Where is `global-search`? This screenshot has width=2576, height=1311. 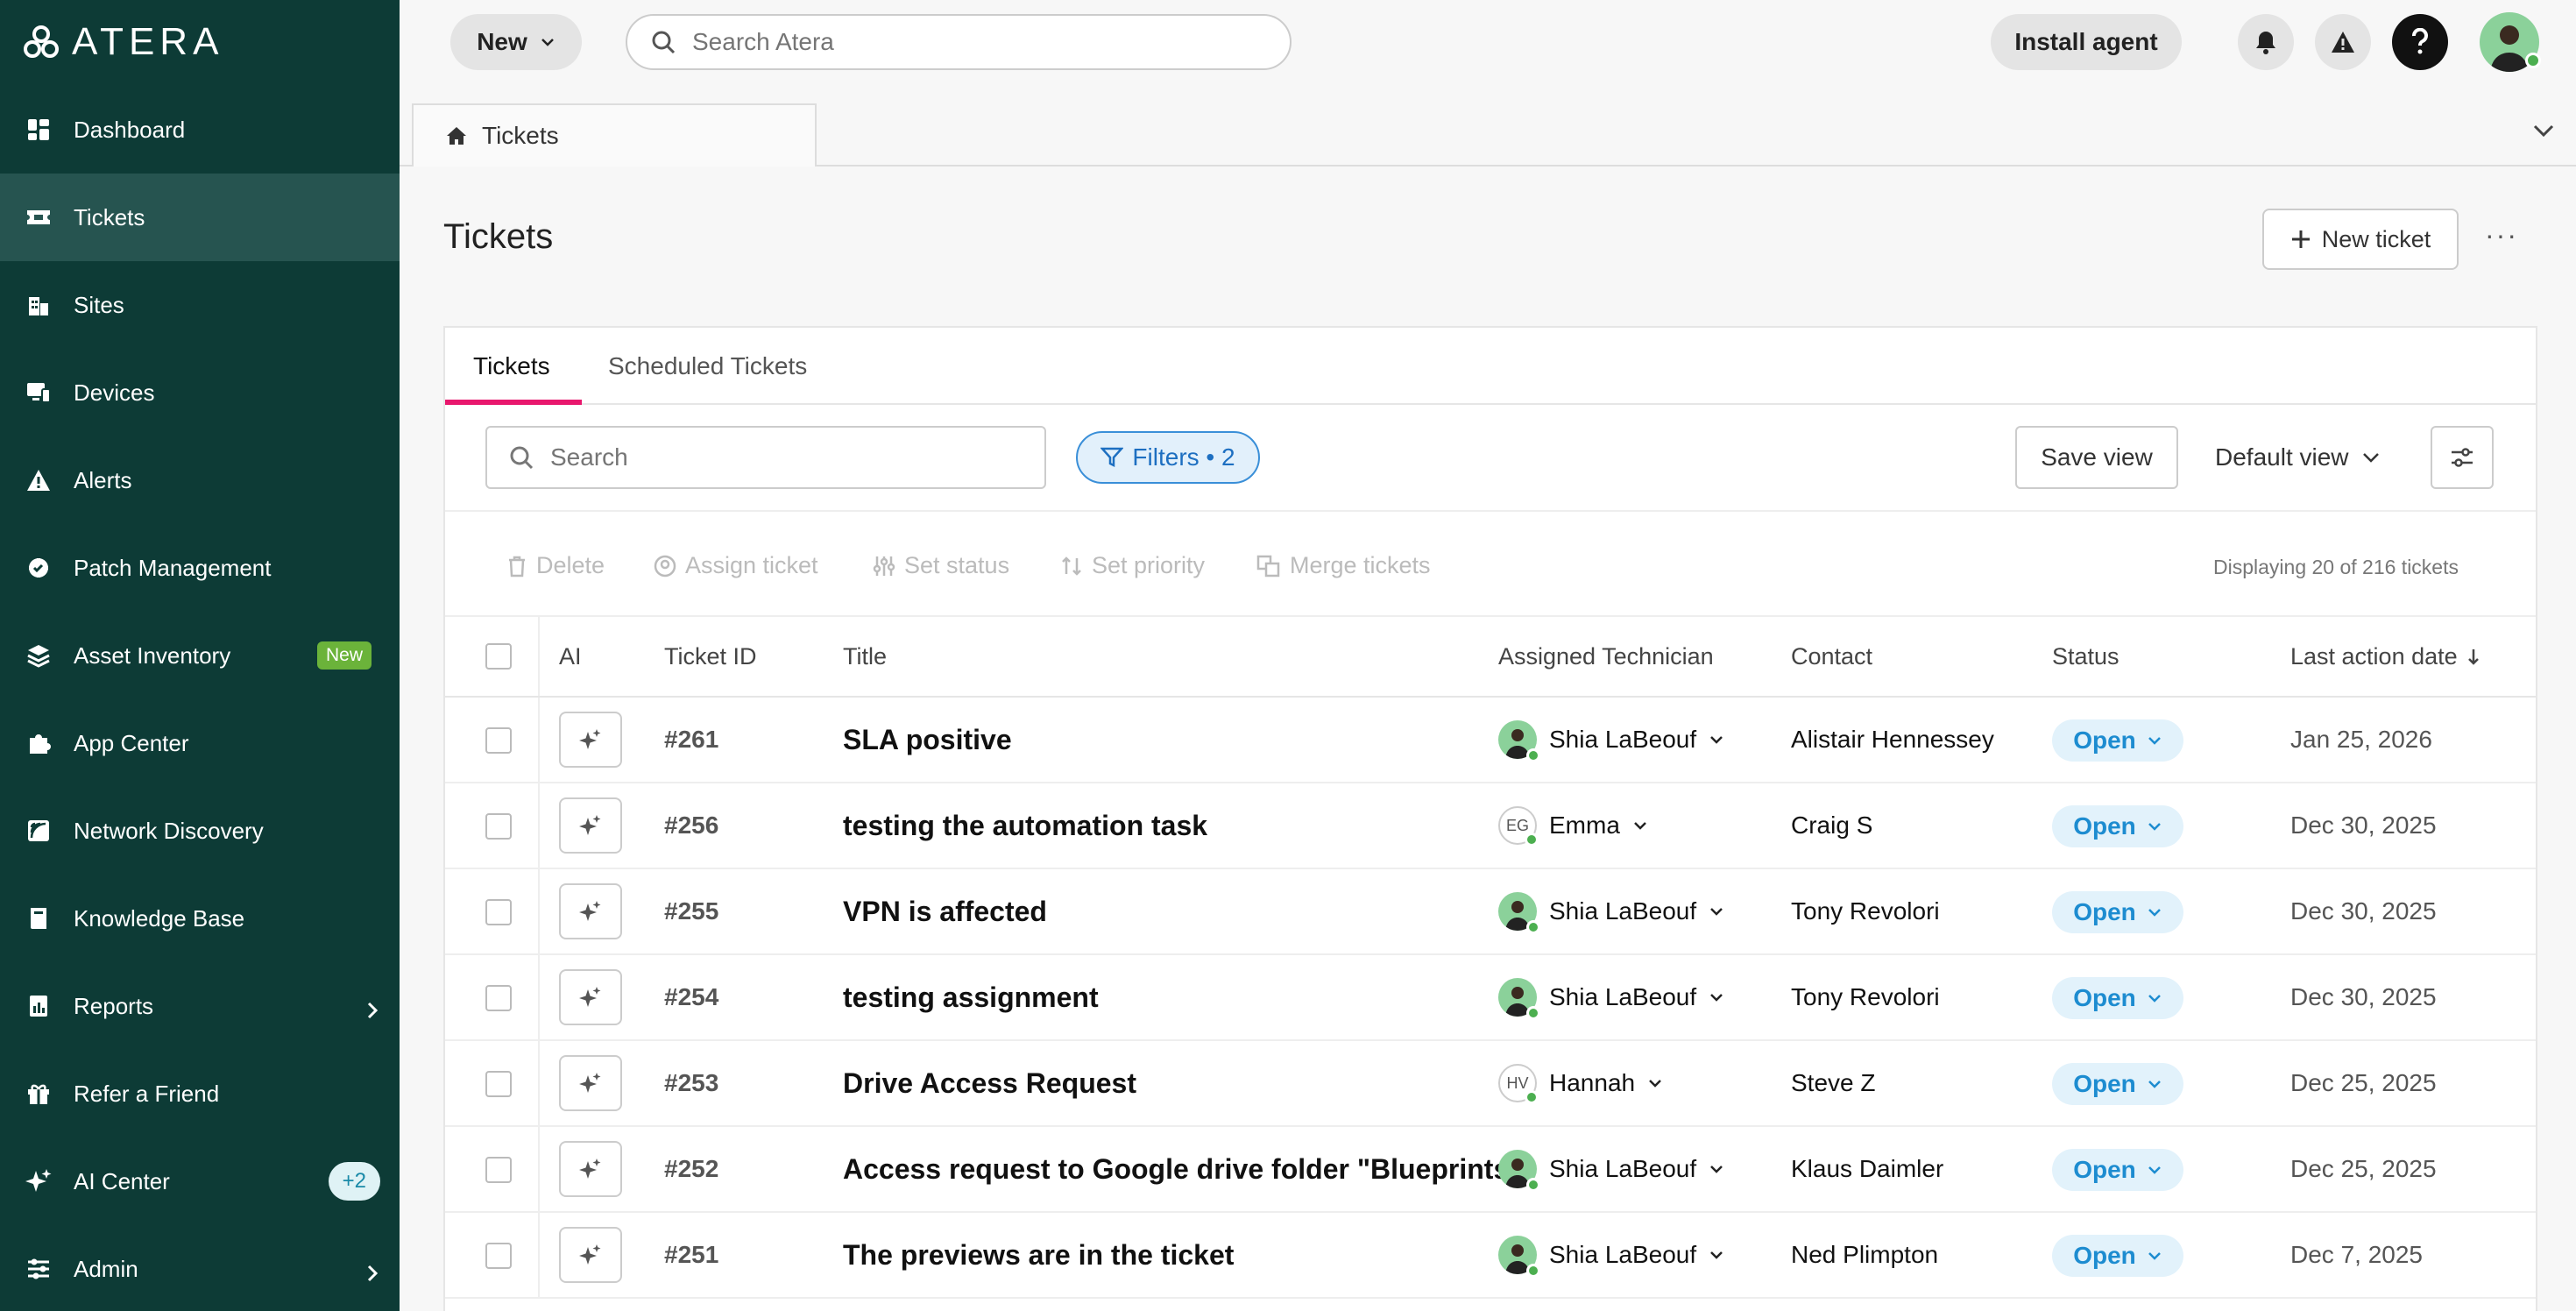
global-search is located at coordinates (959, 42).